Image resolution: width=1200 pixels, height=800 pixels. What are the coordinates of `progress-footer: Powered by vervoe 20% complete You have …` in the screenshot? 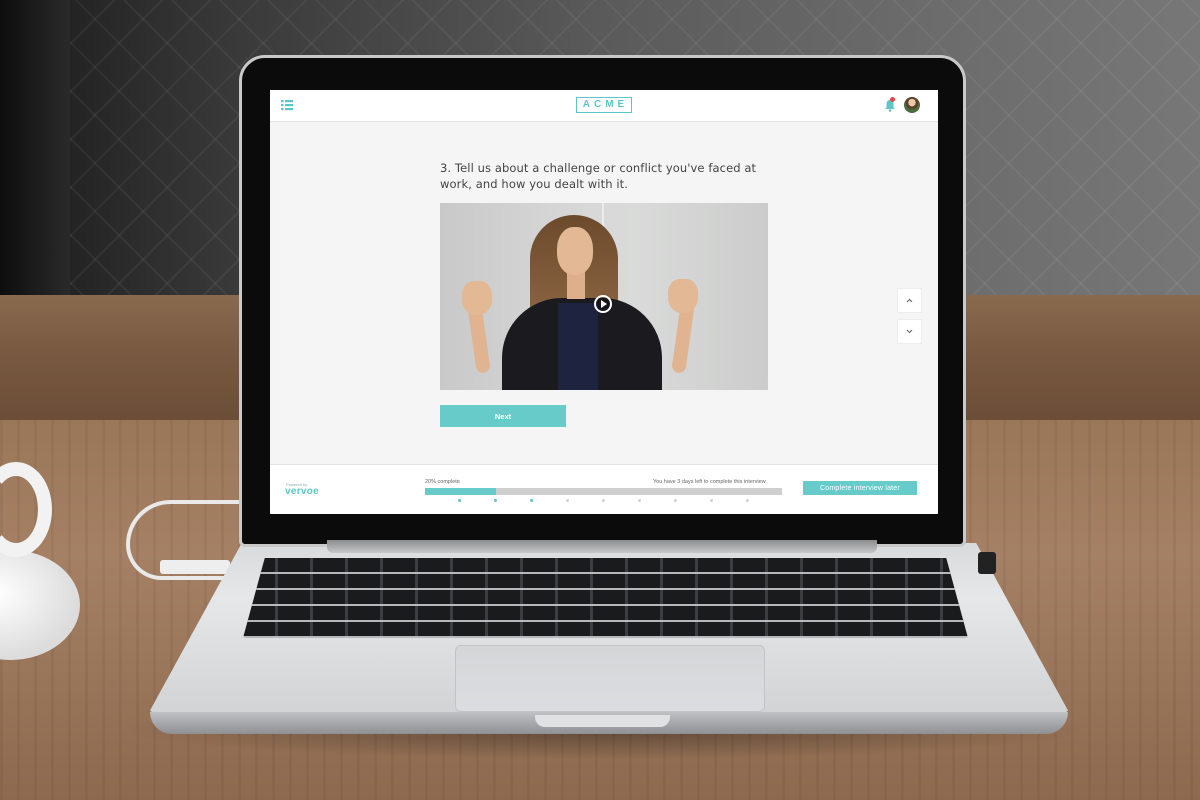 It's located at (604, 489).